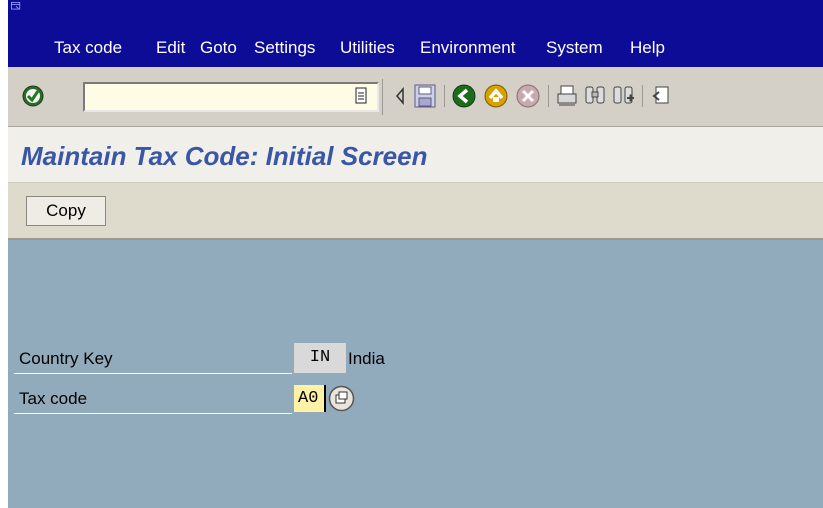 The height and width of the screenshot is (508, 823). I want to click on menu-edit: Edit, so click(170, 48).